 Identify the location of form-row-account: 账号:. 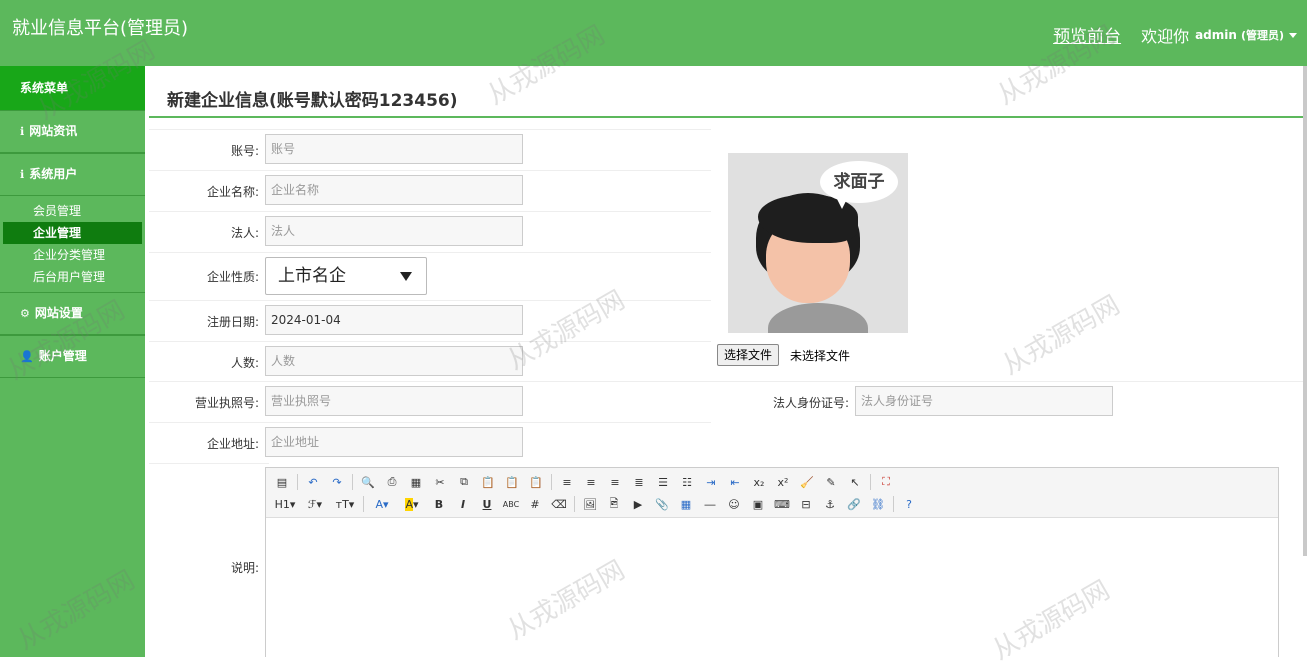
(430, 149).